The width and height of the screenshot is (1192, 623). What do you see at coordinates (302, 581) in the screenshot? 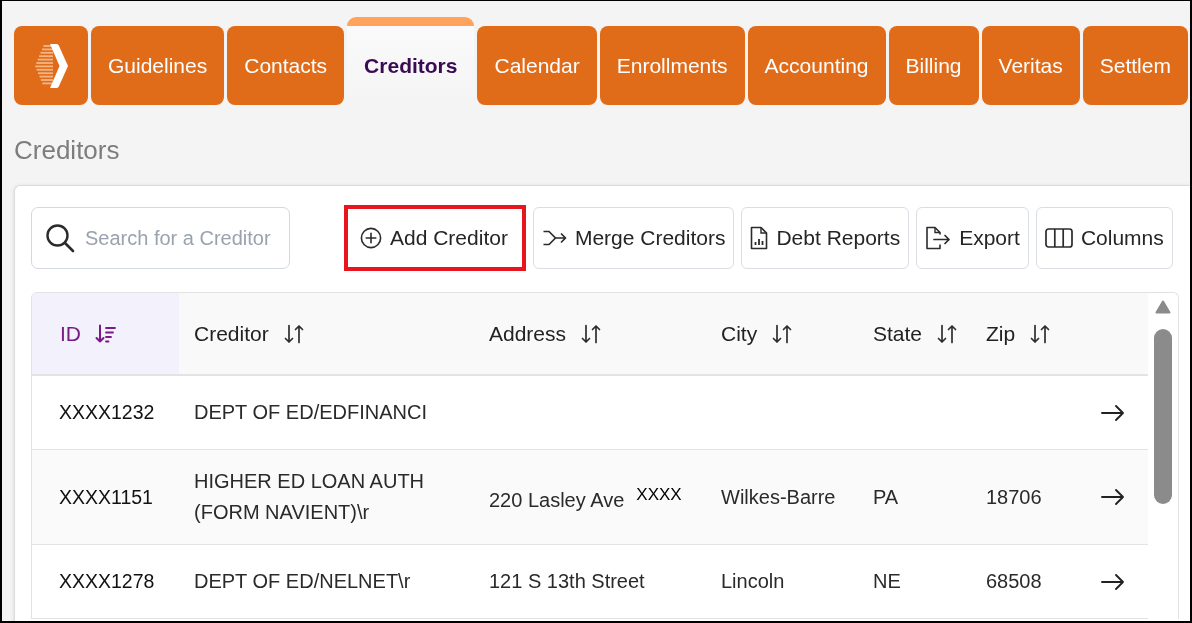
I see `creditor-name: DEPT OF ED/NELNET\r` at bounding box center [302, 581].